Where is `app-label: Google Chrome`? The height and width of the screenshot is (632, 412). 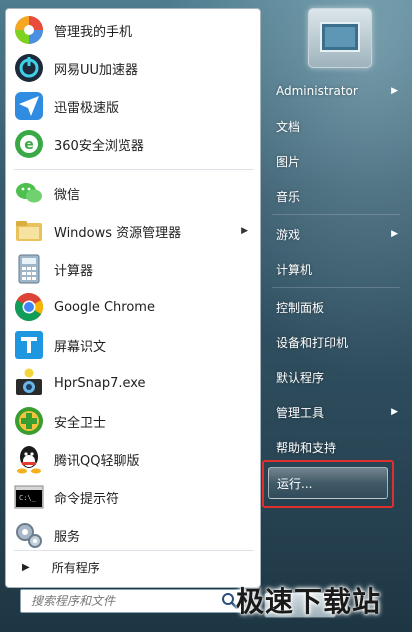
app-label: Google Chrome is located at coordinates (104, 307).